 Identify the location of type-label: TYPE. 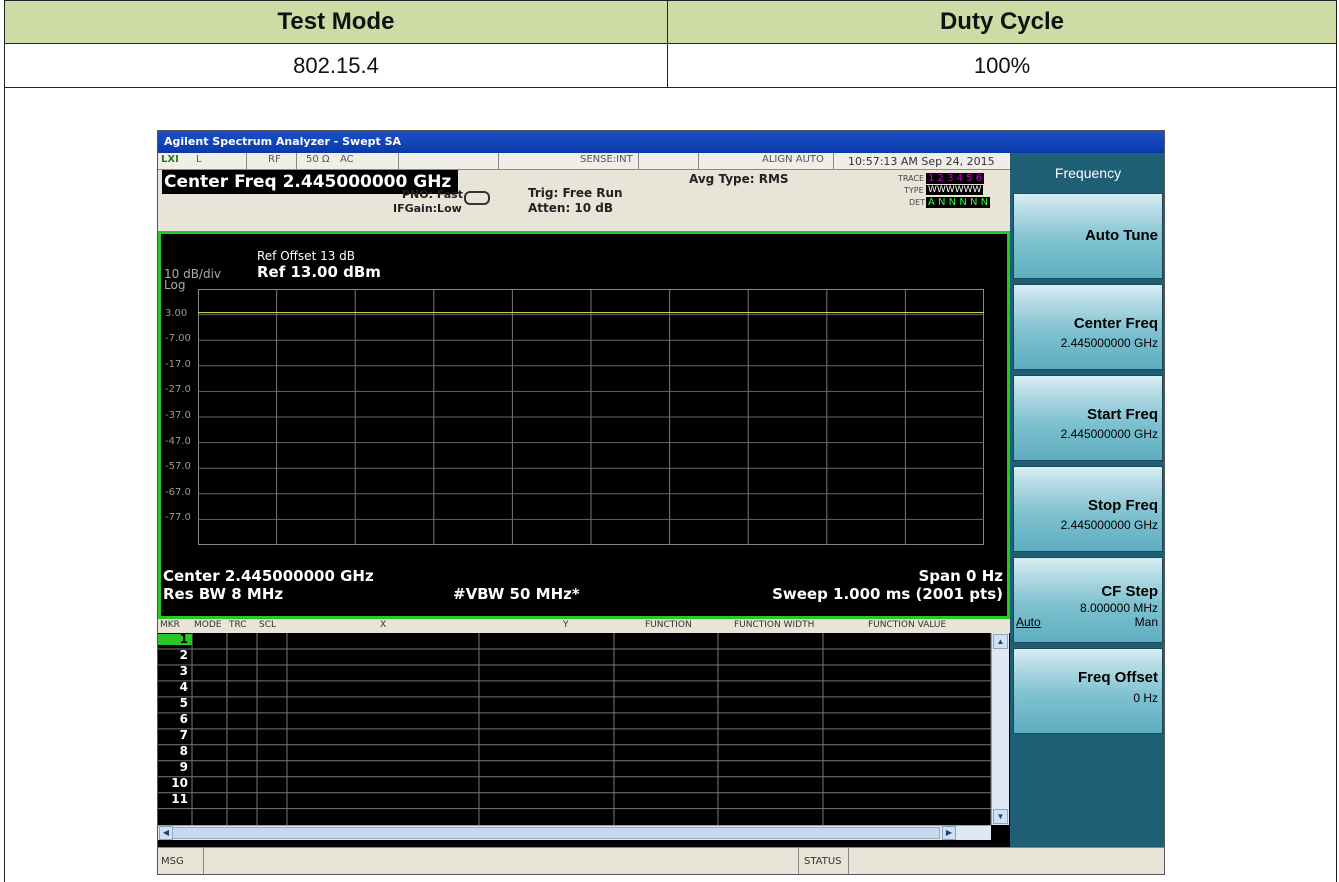
(914, 190).